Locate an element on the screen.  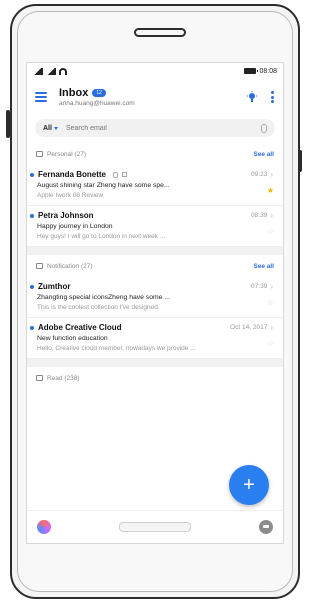
page-title: Inbox is located at coordinates (74, 93).